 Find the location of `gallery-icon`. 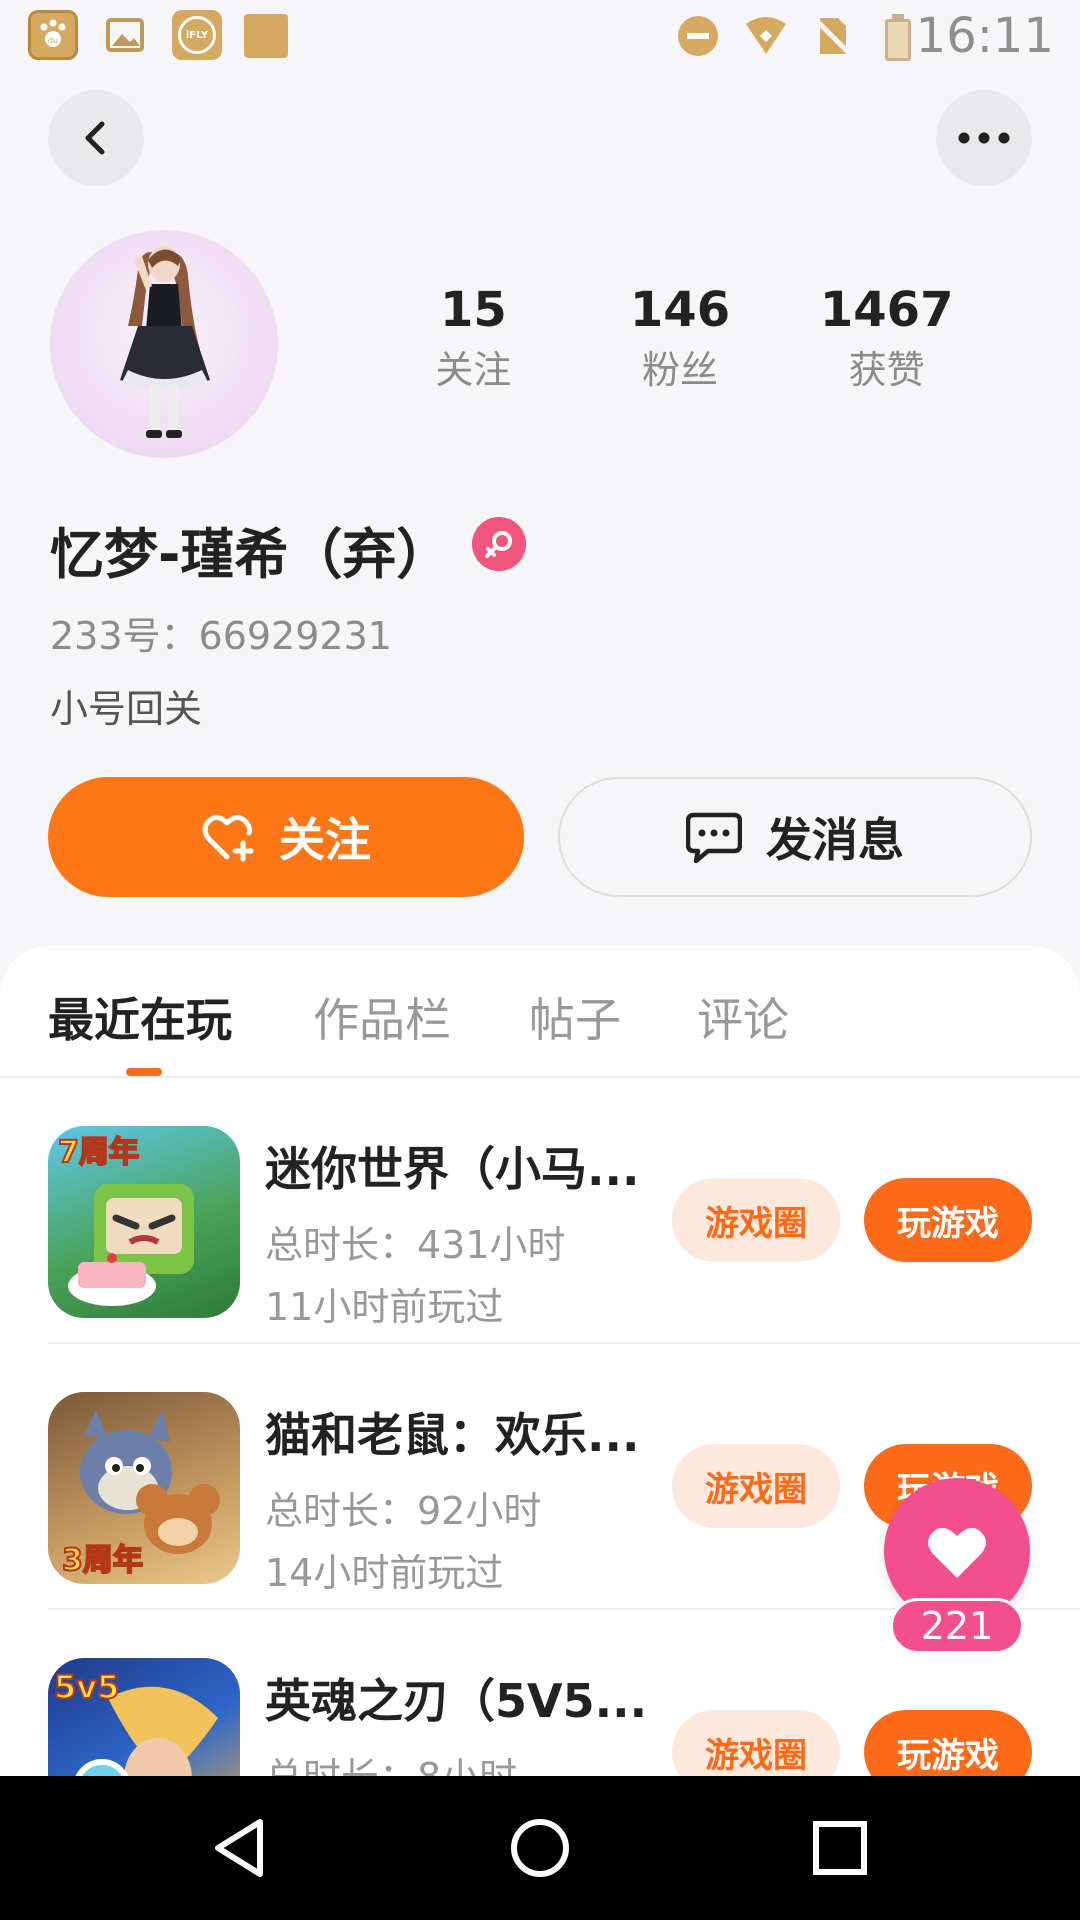

gallery-icon is located at coordinates (125, 35).